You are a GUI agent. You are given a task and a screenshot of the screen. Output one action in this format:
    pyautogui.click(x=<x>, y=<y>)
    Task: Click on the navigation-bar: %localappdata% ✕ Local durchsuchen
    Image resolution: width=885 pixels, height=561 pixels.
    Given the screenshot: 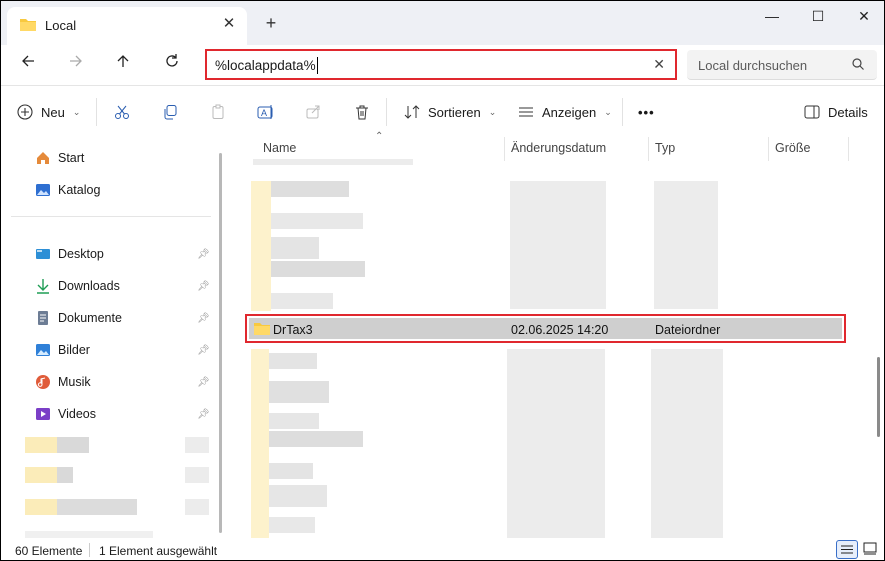 What is the action you would take?
    pyautogui.click(x=442, y=65)
    